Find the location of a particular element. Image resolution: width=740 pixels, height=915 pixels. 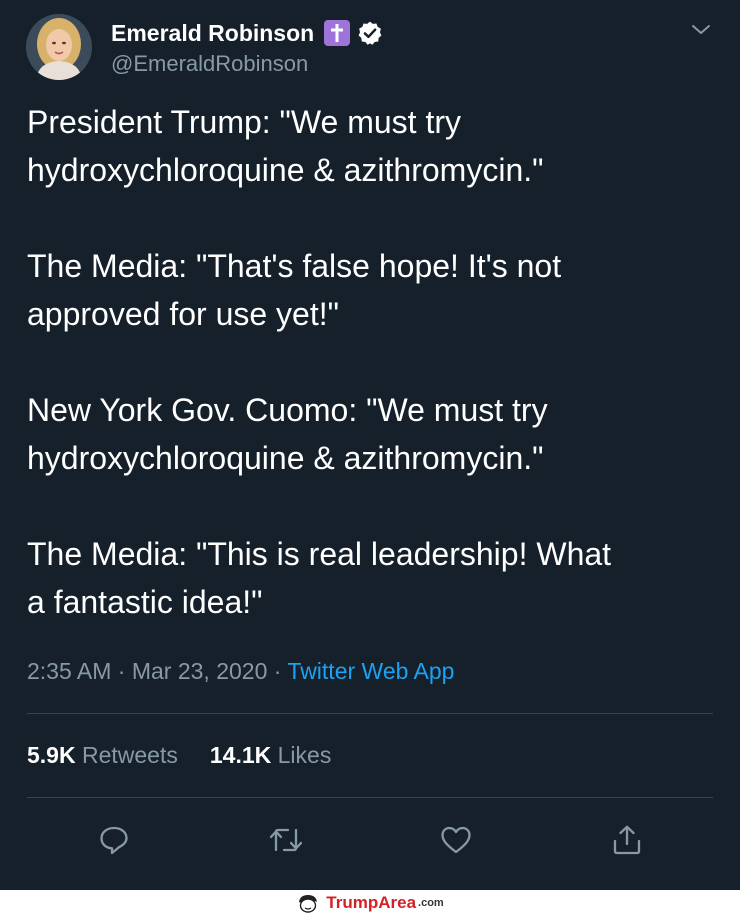

retweet-button is located at coordinates (286, 840).